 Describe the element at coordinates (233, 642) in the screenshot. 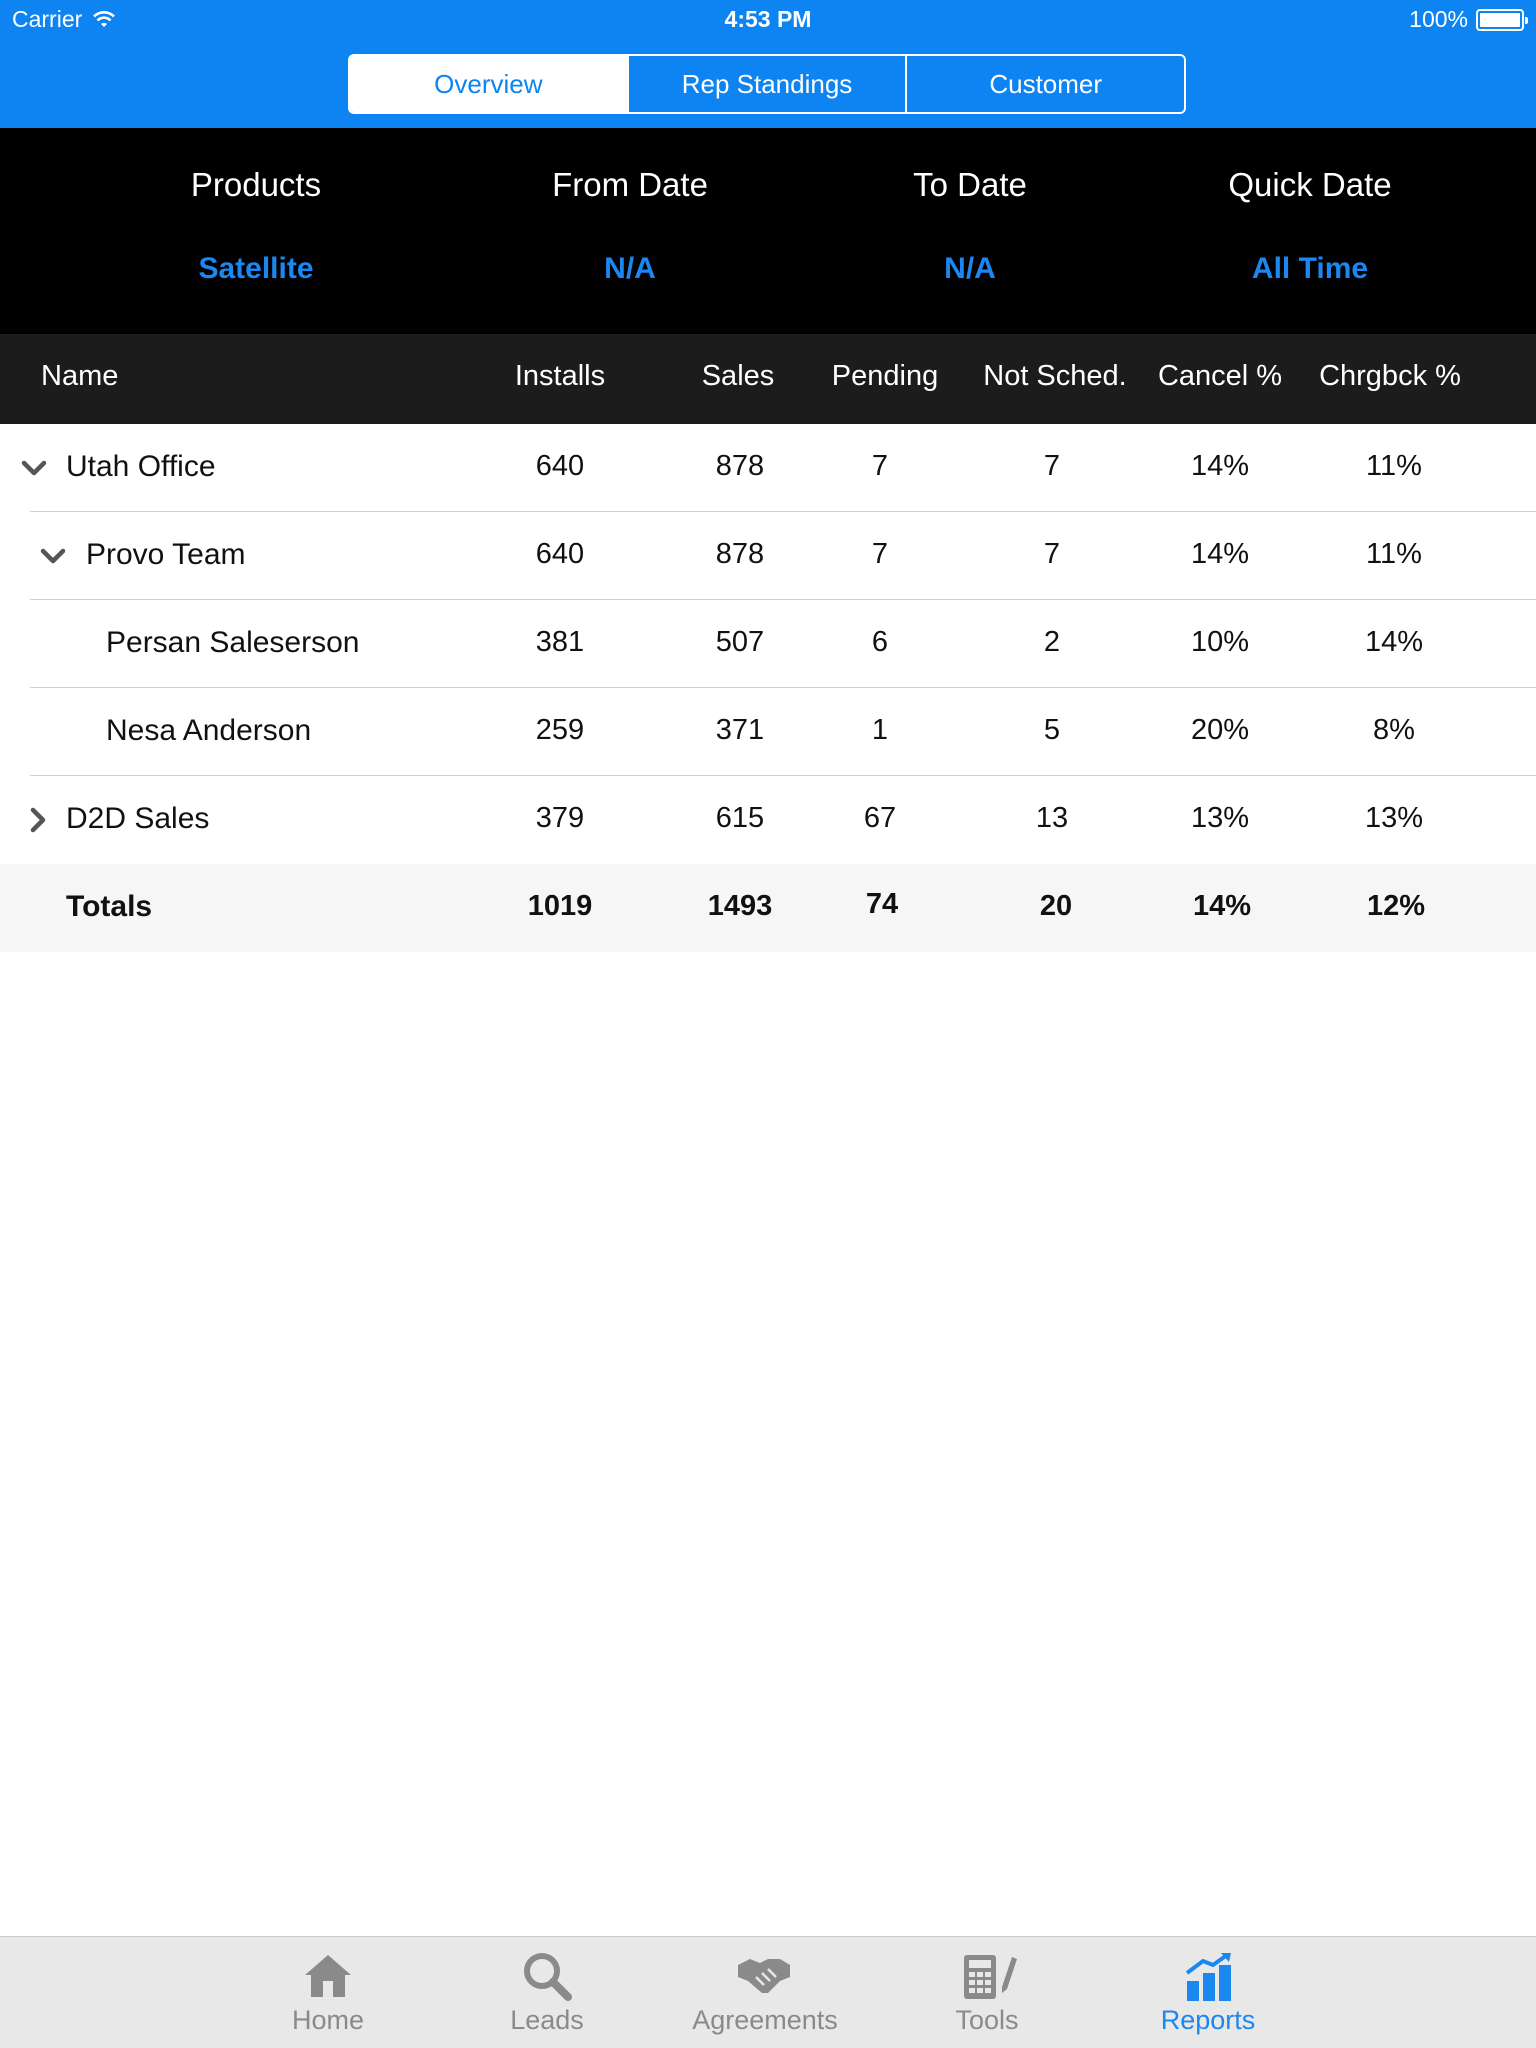

I see `row-name: Persan Saleserson` at that location.